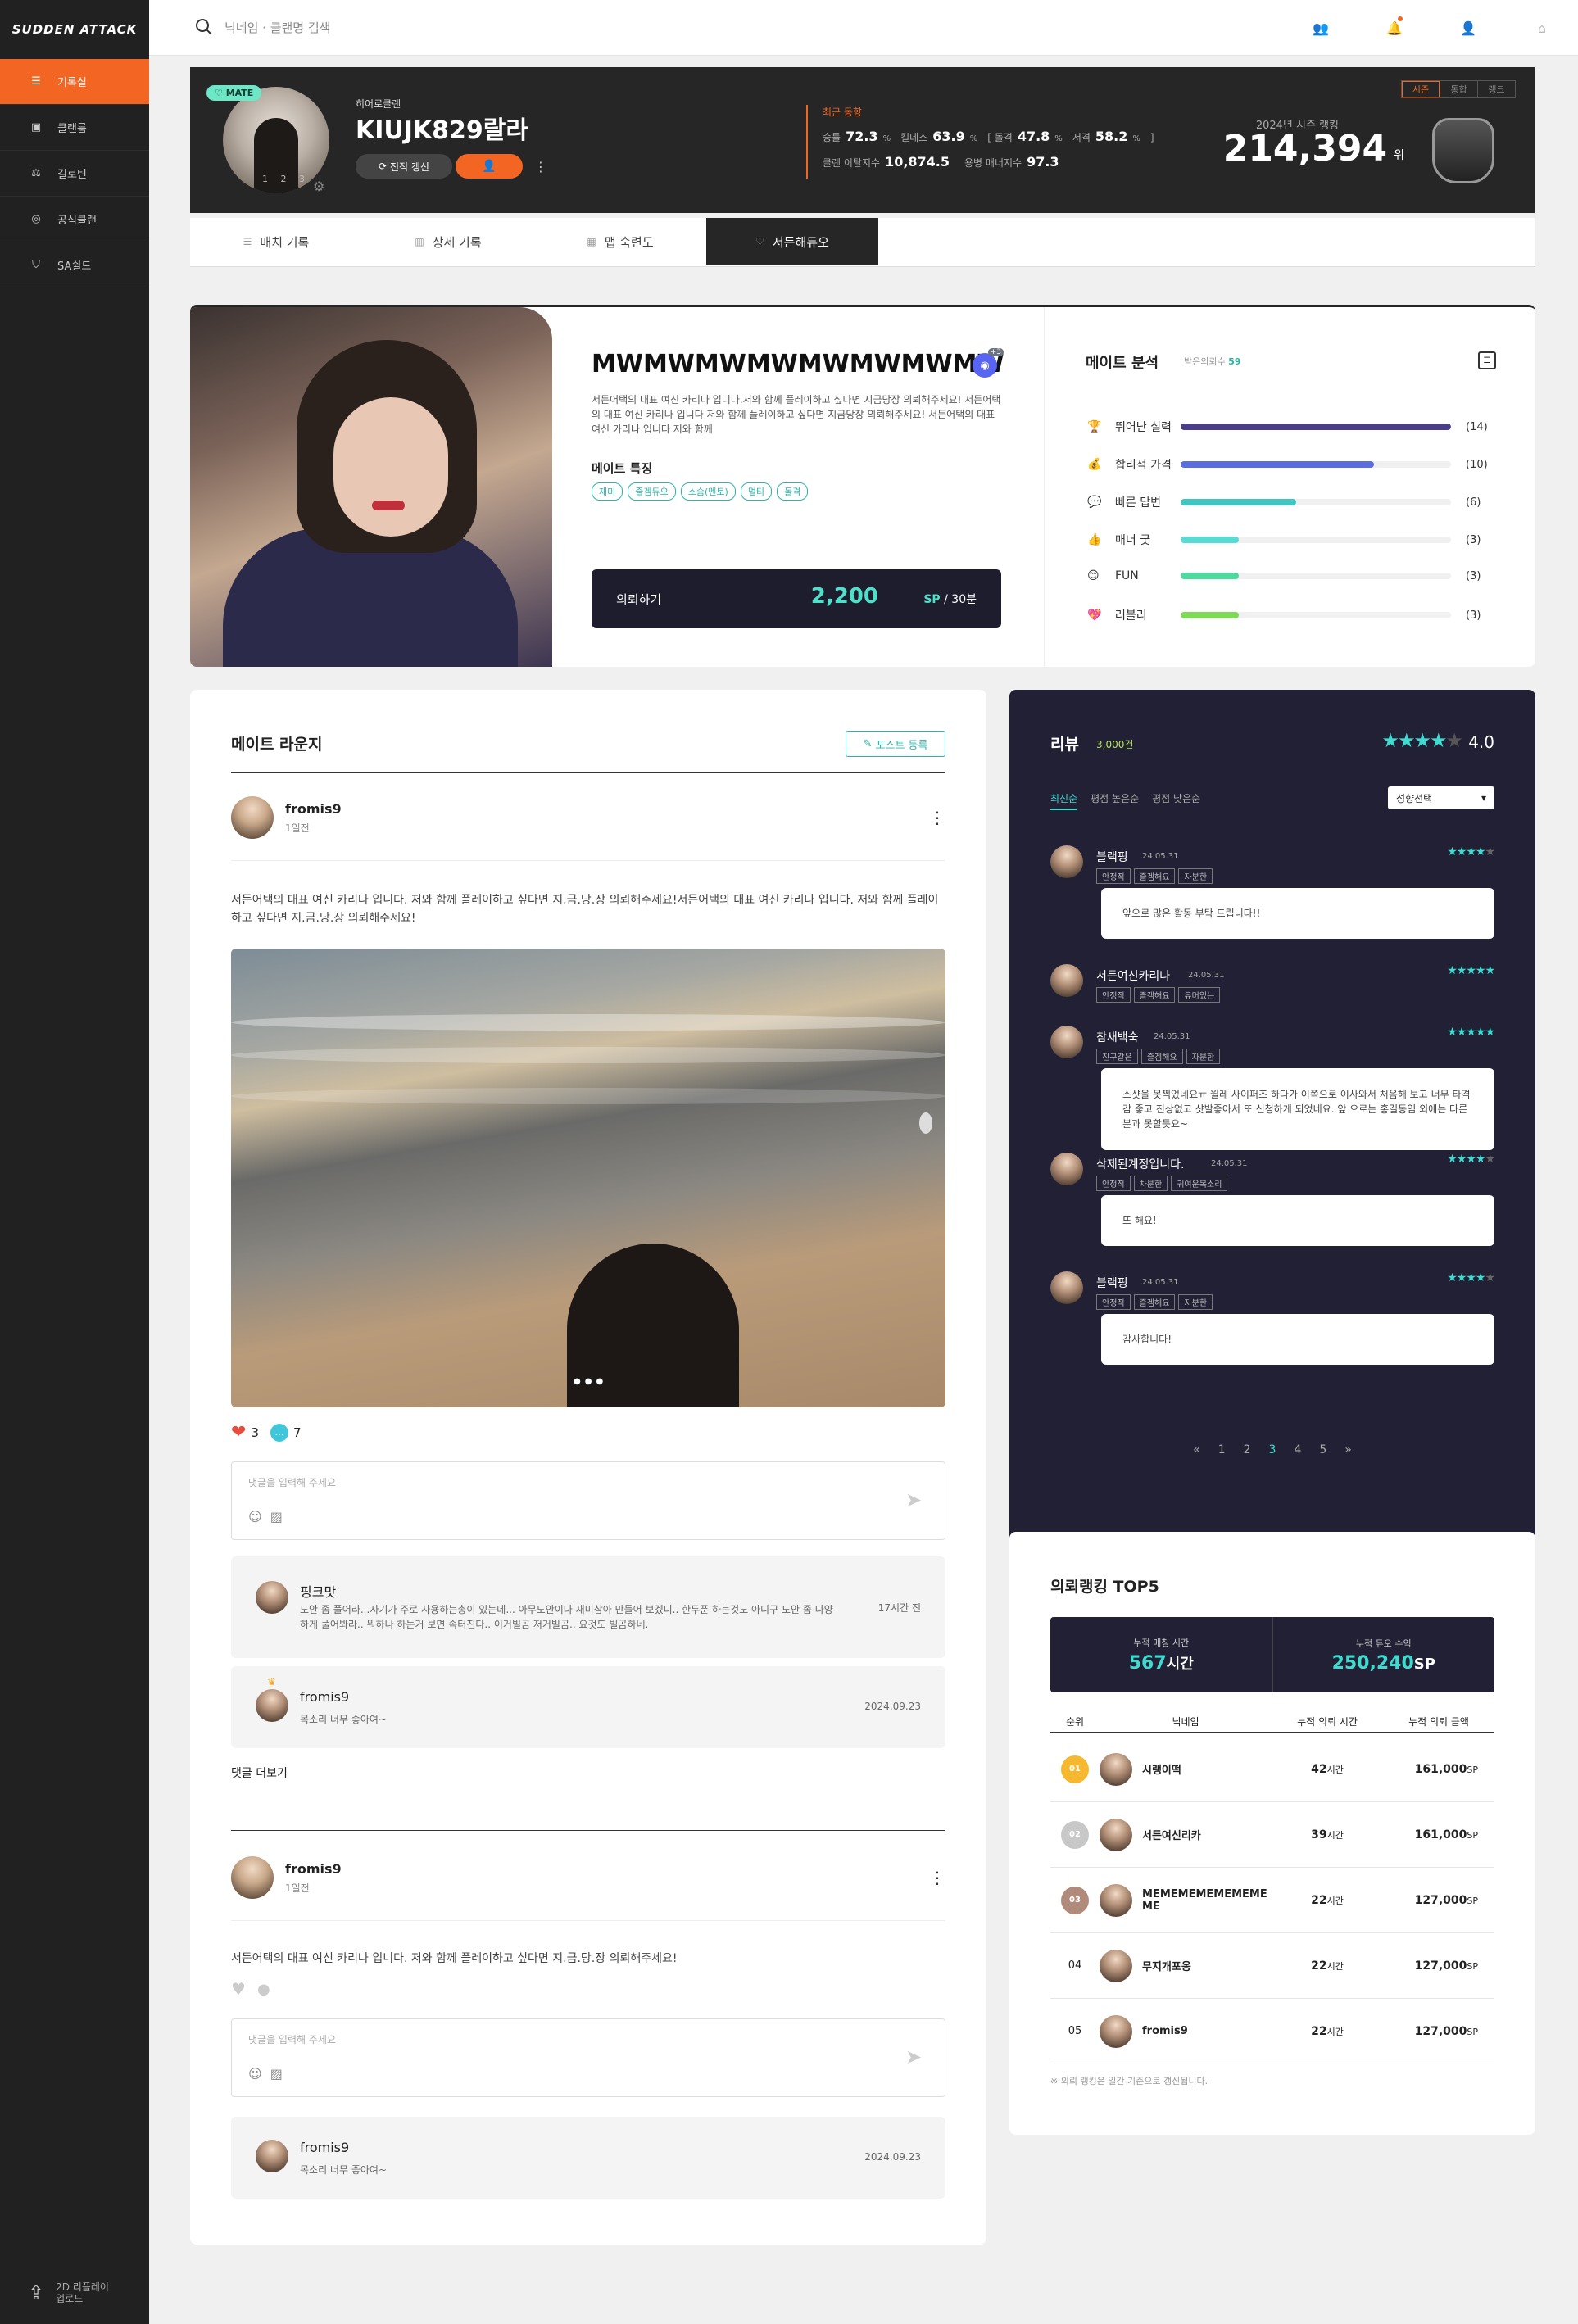 The height and width of the screenshot is (2324, 1578). I want to click on discord-icon: ◉ +3, so click(988, 363).